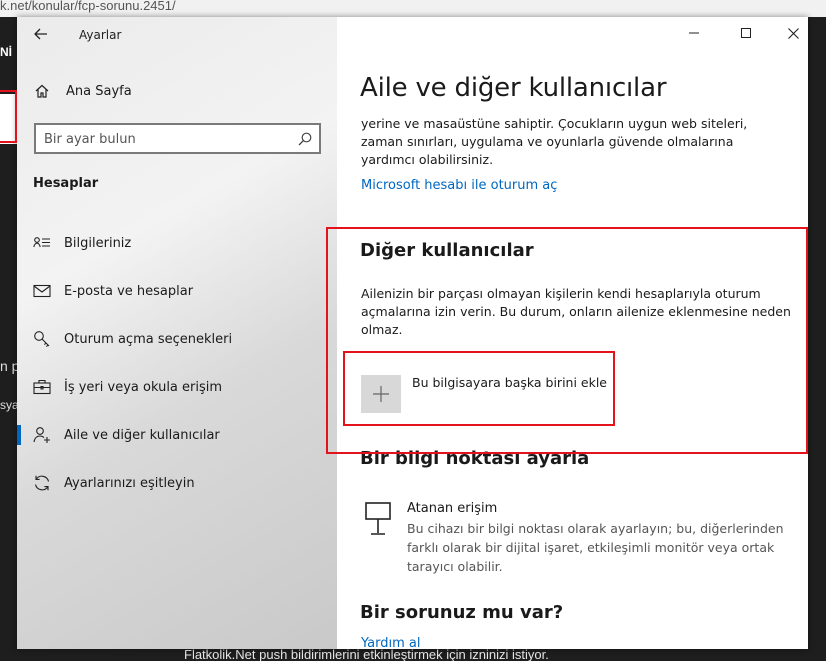  Describe the element at coordinates (513, 88) in the screenshot. I see `page-title: Aile ve diğer kullanıcılar` at that location.